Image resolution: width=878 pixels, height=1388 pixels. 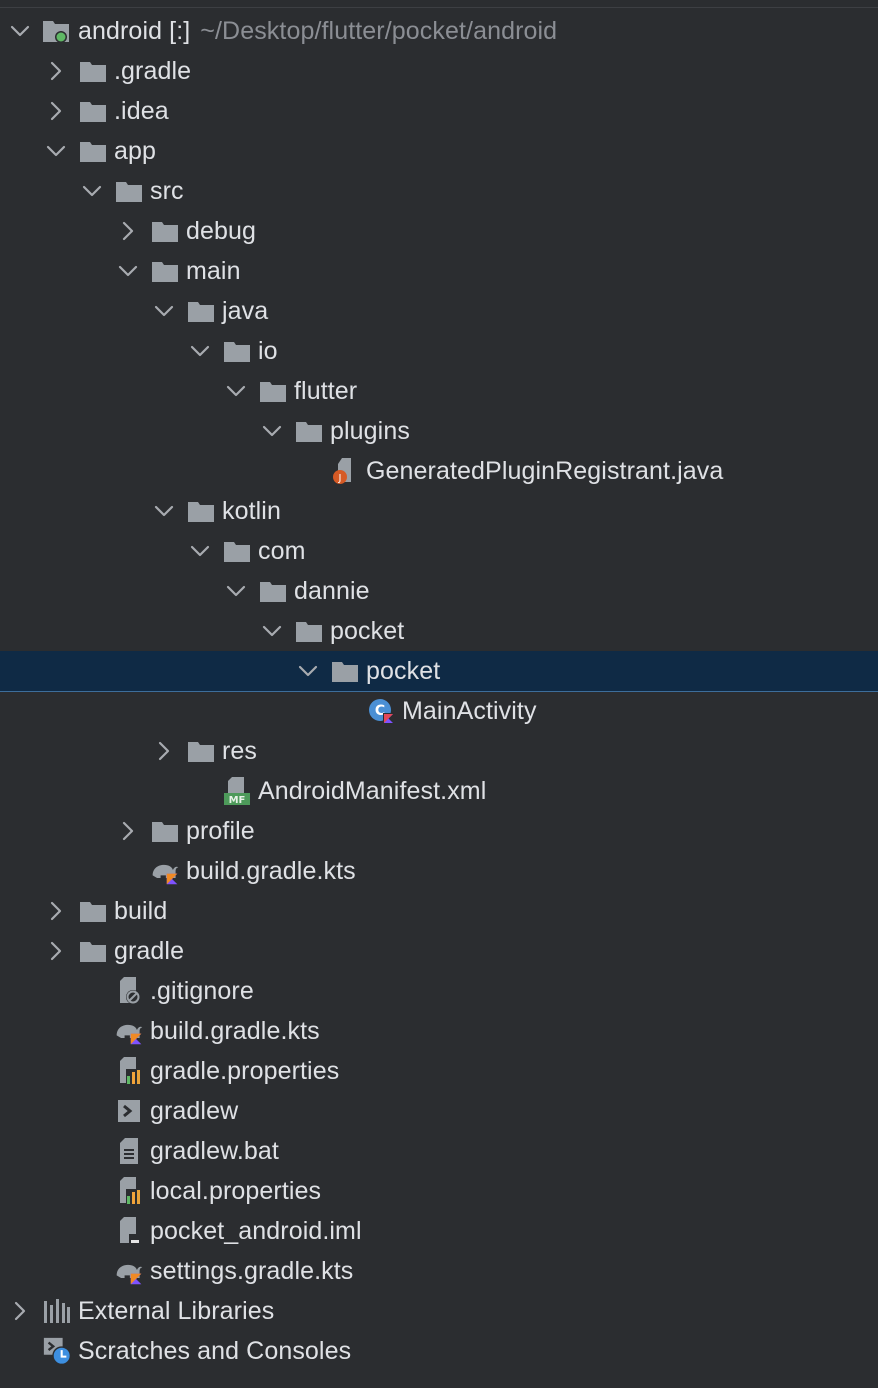 What do you see at coordinates (439, 231) in the screenshot?
I see `tree-row-debug: debug` at bounding box center [439, 231].